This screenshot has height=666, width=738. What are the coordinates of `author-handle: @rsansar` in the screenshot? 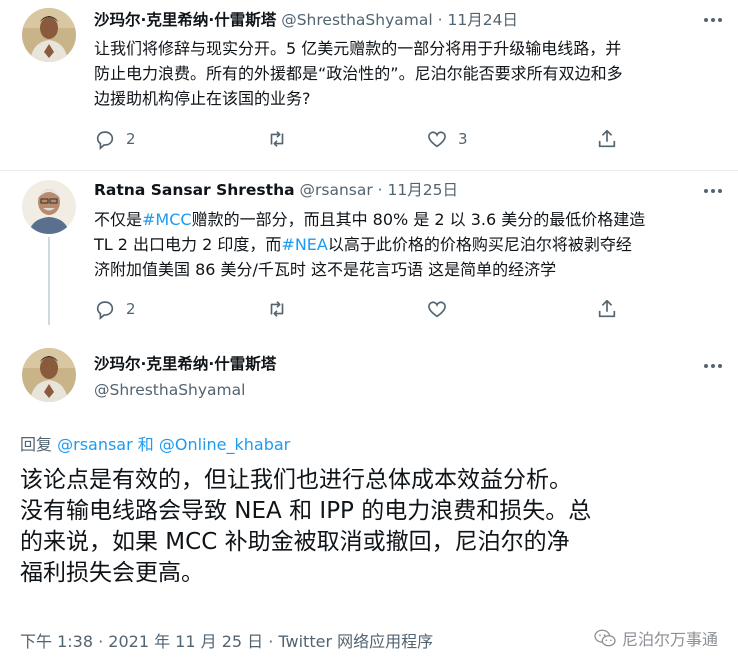 It's located at (336, 190).